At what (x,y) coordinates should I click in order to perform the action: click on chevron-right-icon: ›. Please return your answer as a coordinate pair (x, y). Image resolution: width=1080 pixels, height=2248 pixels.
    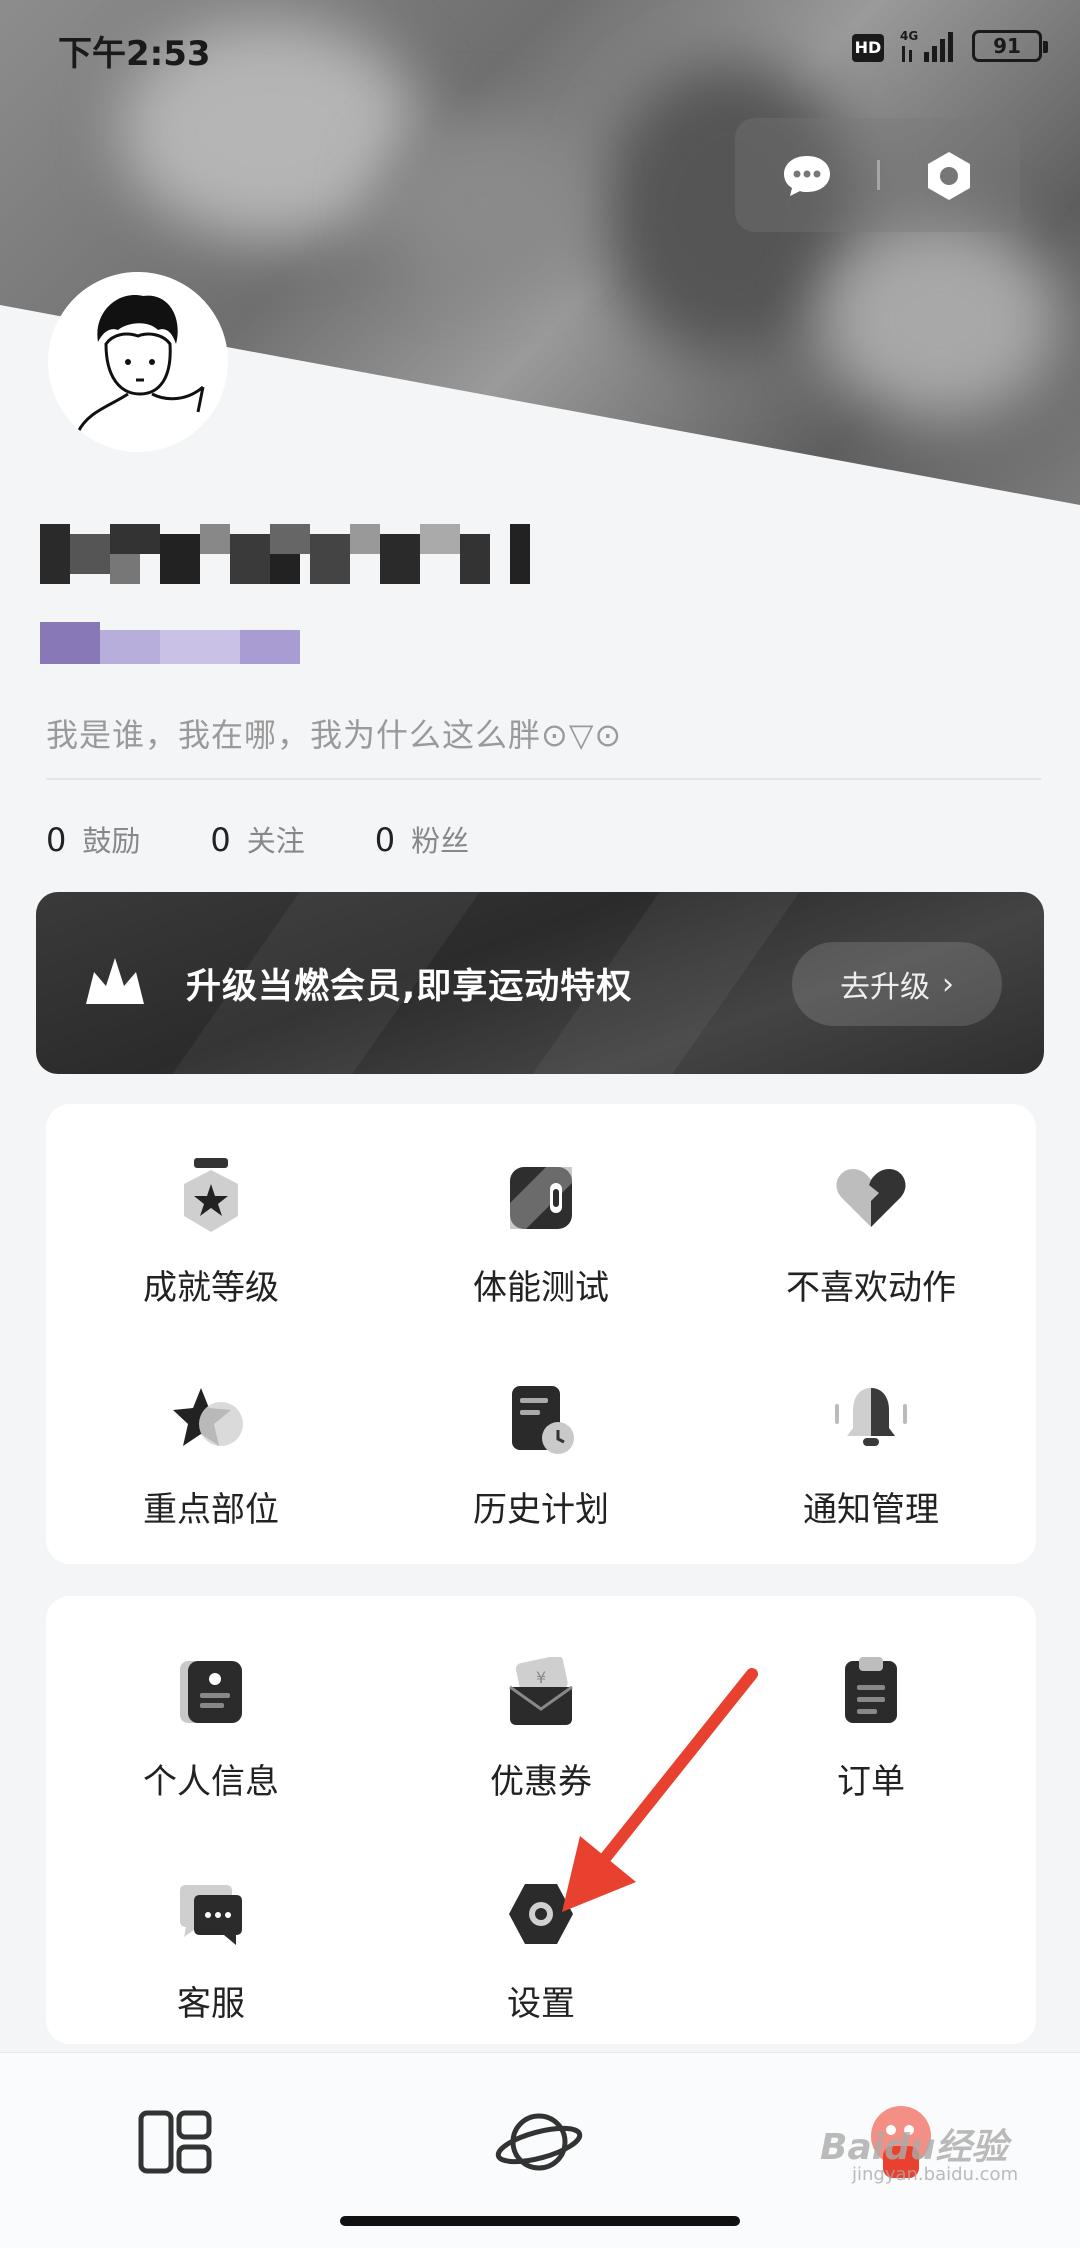
    Looking at the image, I should click on (948, 984).